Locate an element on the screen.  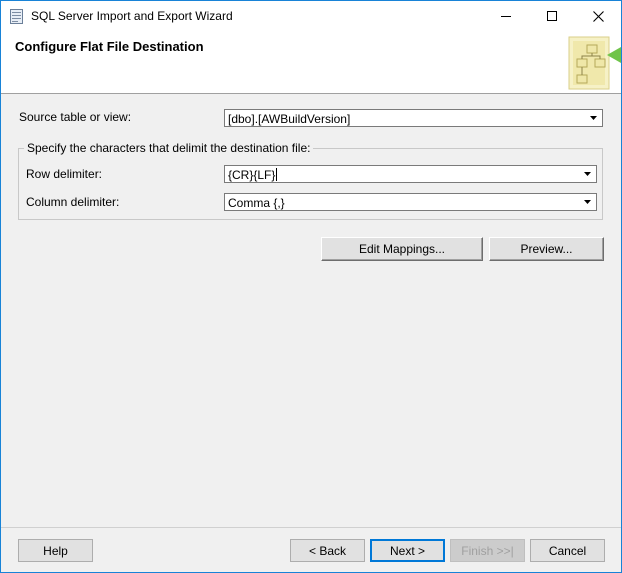
source-table-value: [dbo].[AWBuildVersion] is located at coordinates (289, 119).